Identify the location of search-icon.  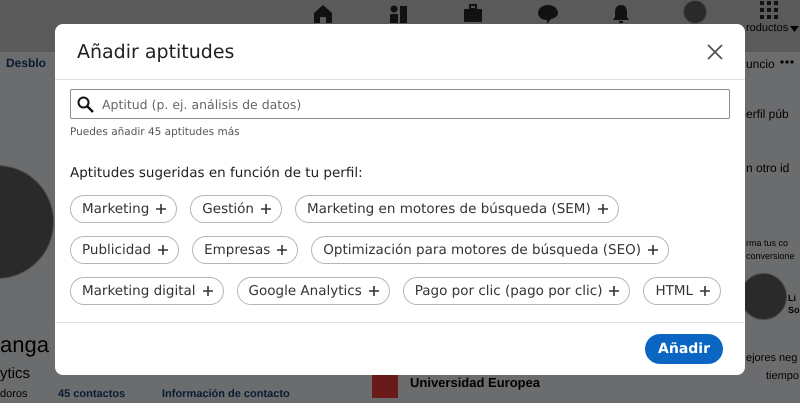
(85, 104).